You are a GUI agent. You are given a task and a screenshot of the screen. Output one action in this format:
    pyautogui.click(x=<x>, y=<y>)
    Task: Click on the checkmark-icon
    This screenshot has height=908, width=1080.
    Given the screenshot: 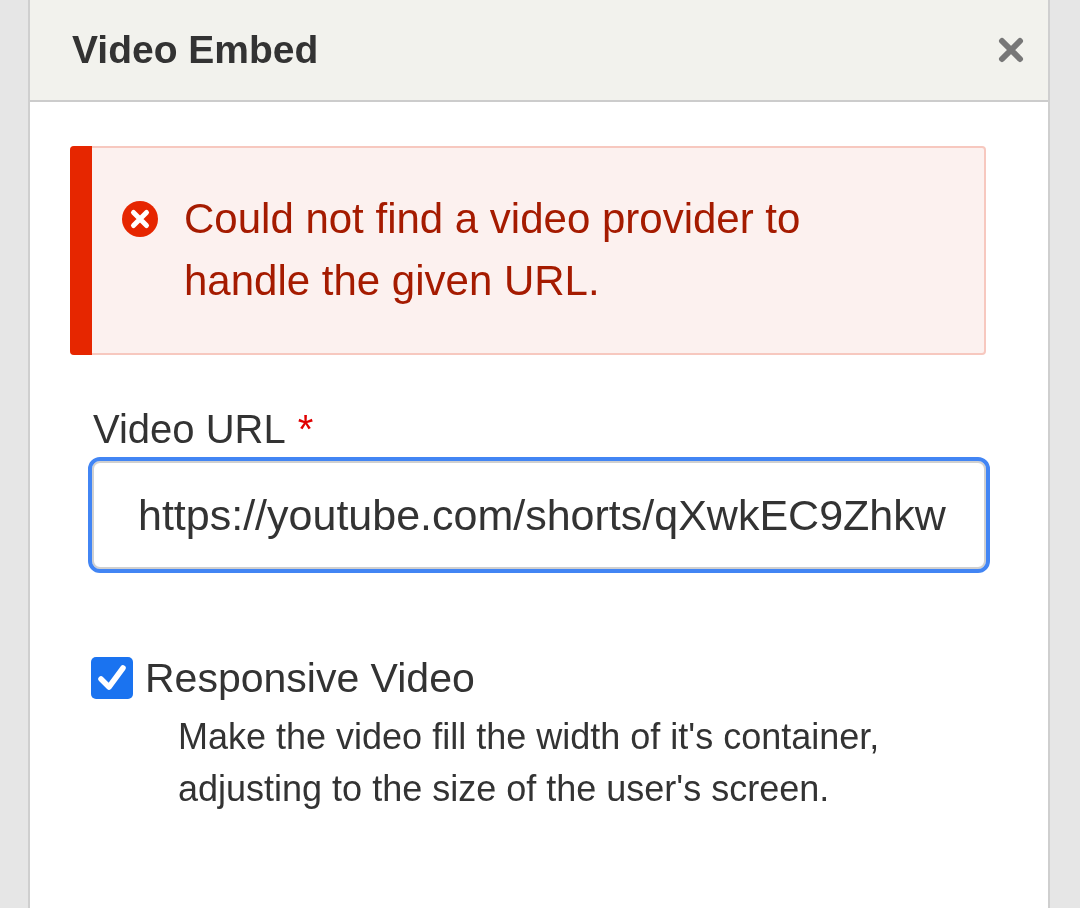 What is the action you would take?
    pyautogui.click(x=112, y=678)
    